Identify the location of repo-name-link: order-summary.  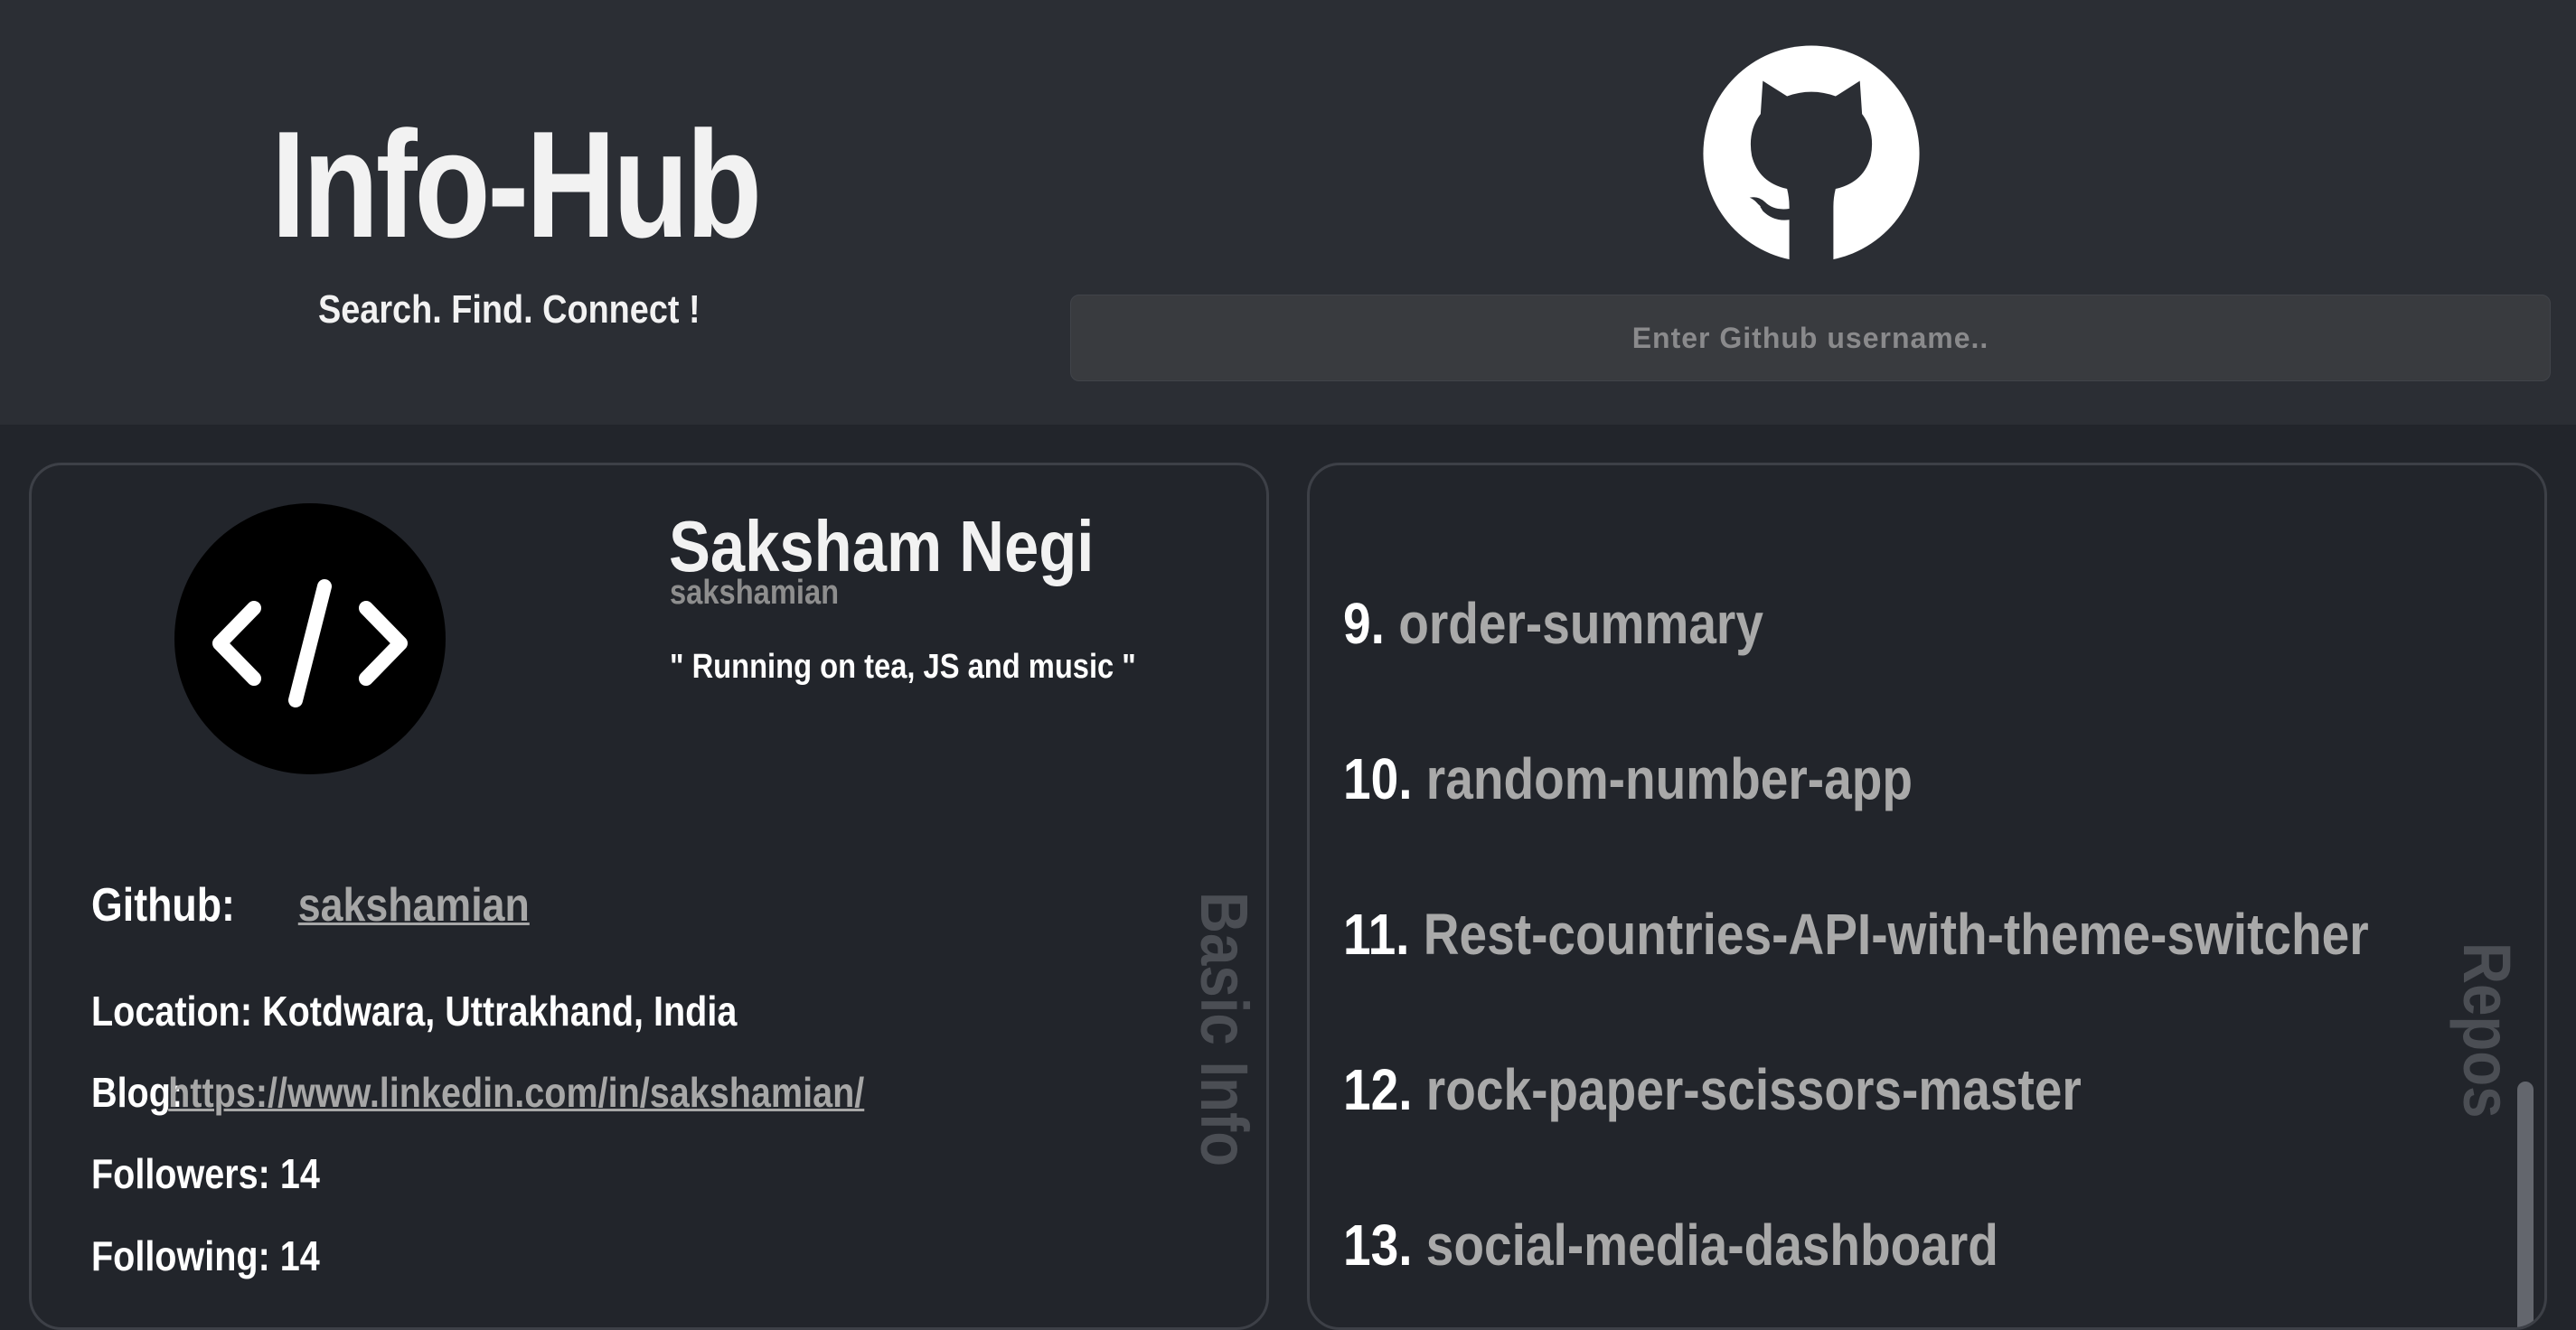
(1581, 623).